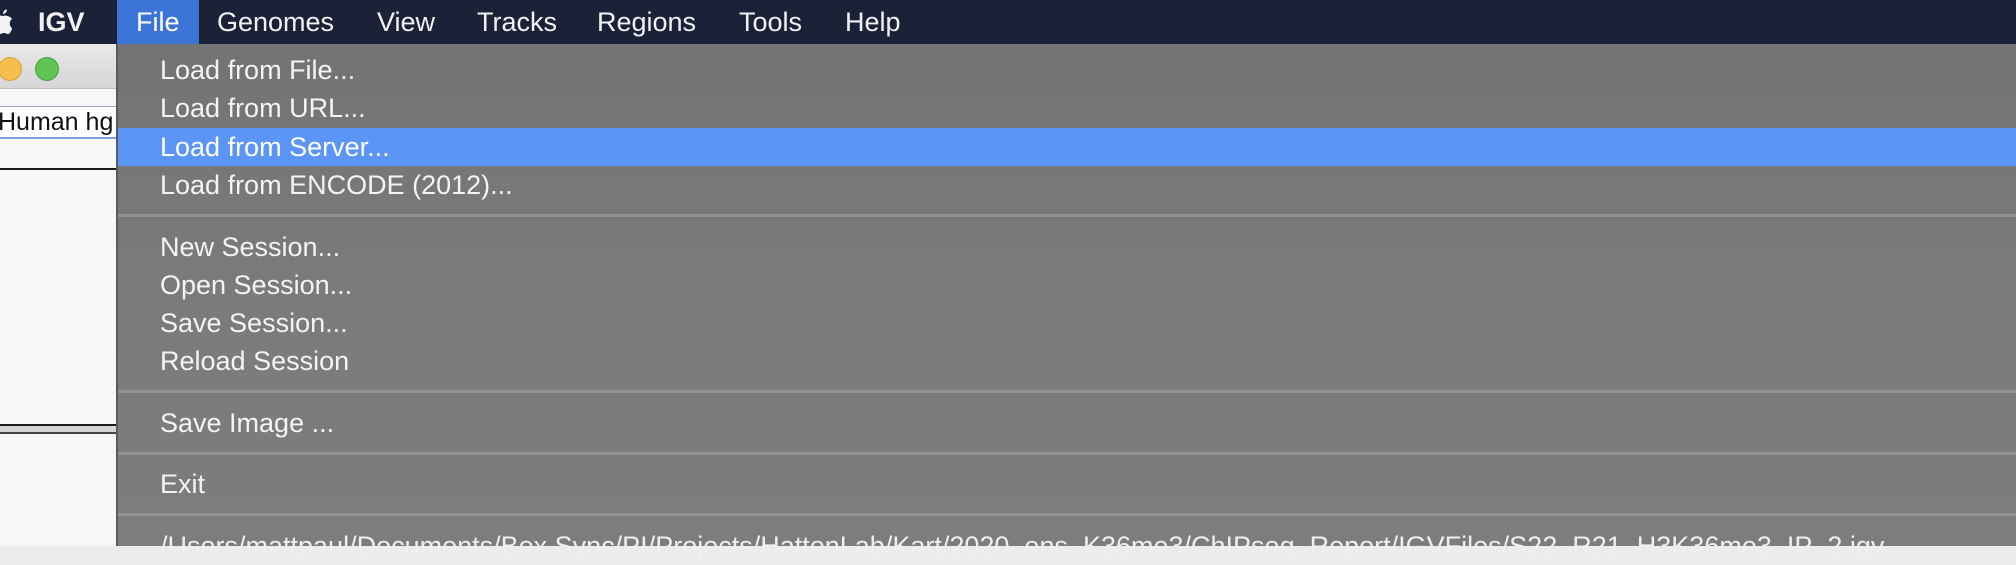 The image size is (2016, 565). Describe the element at coordinates (406, 22) in the screenshot. I see `menu-view: View` at that location.